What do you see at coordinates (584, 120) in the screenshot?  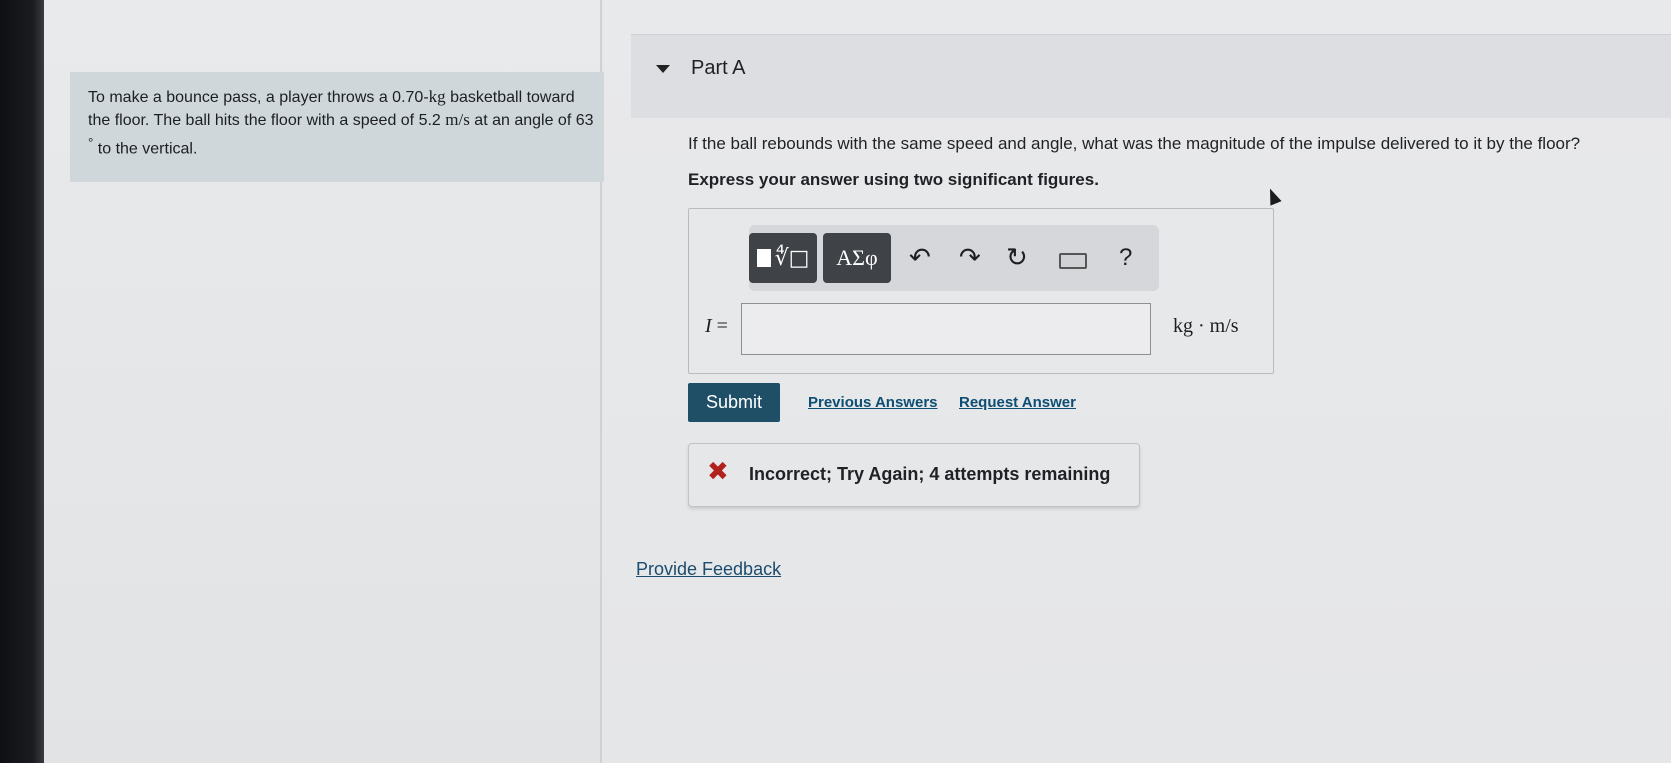 I see `angle-value: 63` at bounding box center [584, 120].